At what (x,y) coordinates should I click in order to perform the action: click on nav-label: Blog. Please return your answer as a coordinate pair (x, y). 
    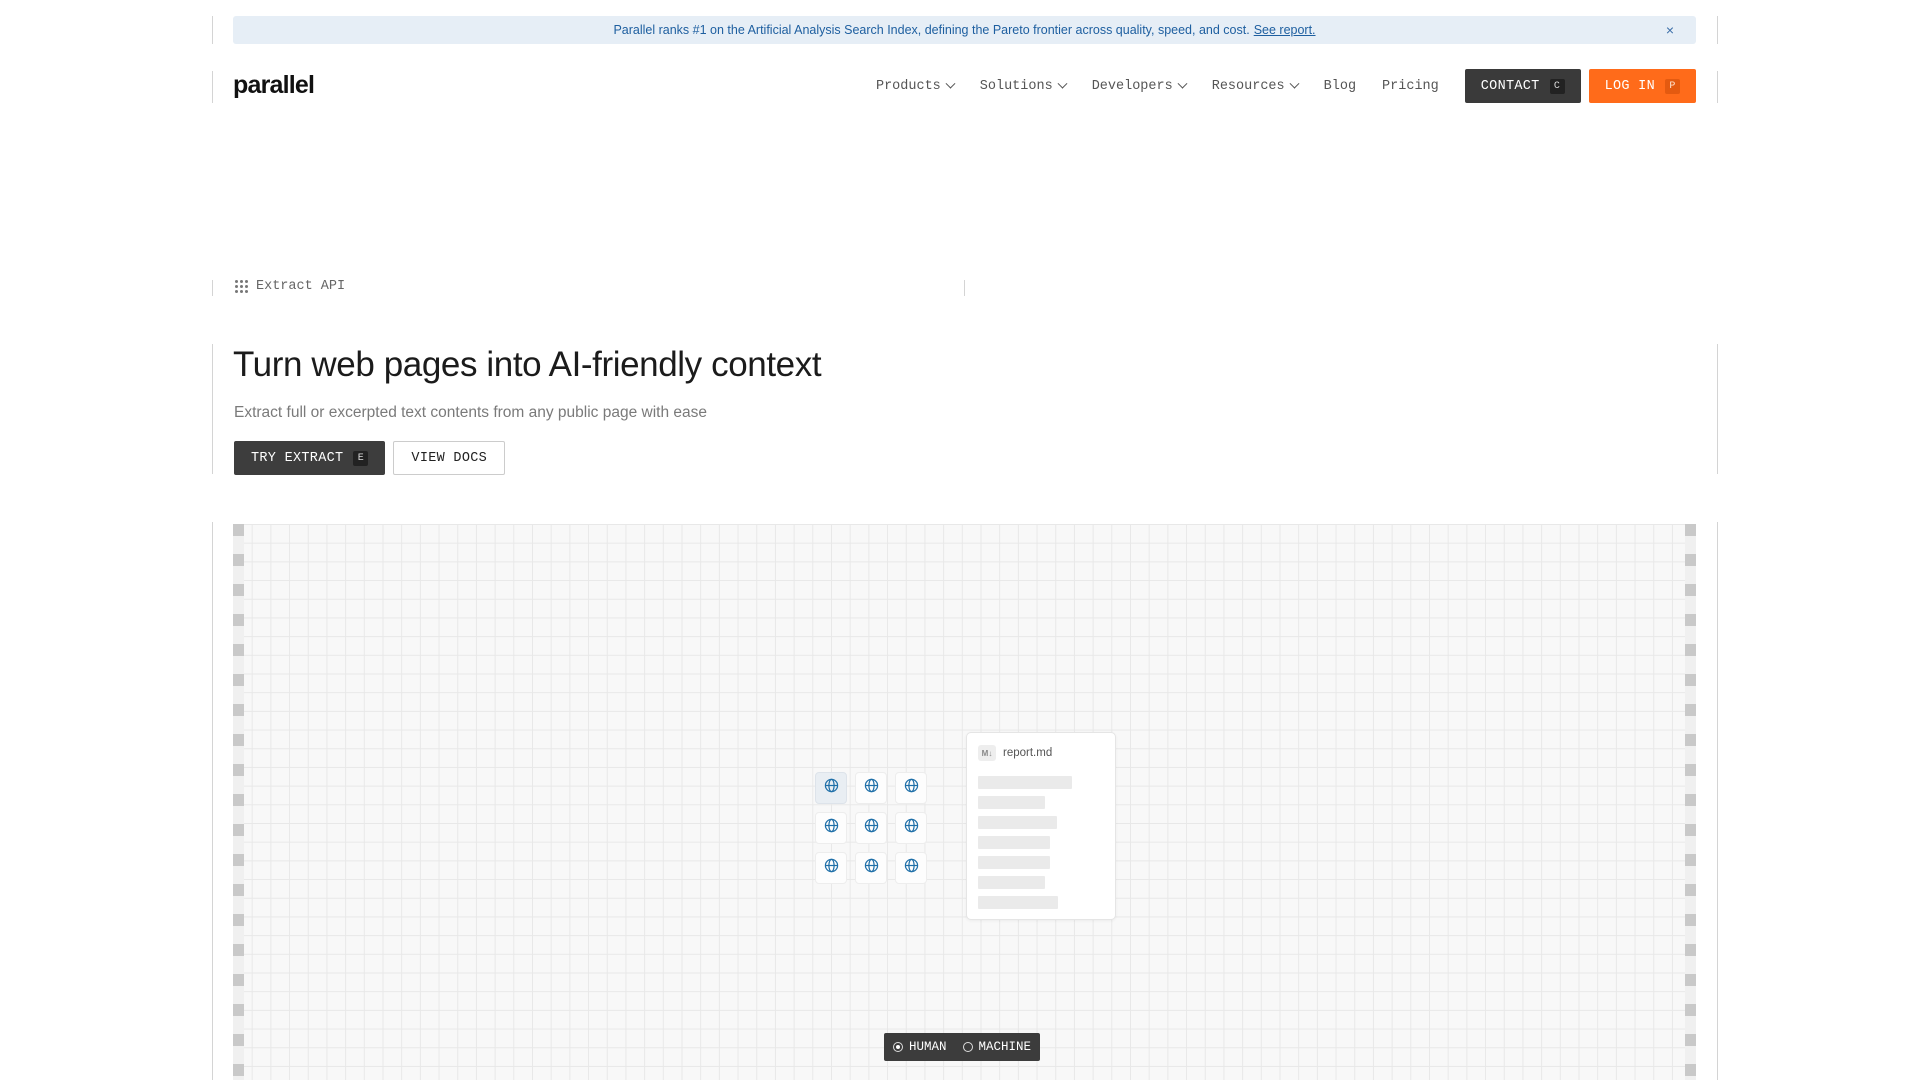
    Looking at the image, I should click on (1340, 86).